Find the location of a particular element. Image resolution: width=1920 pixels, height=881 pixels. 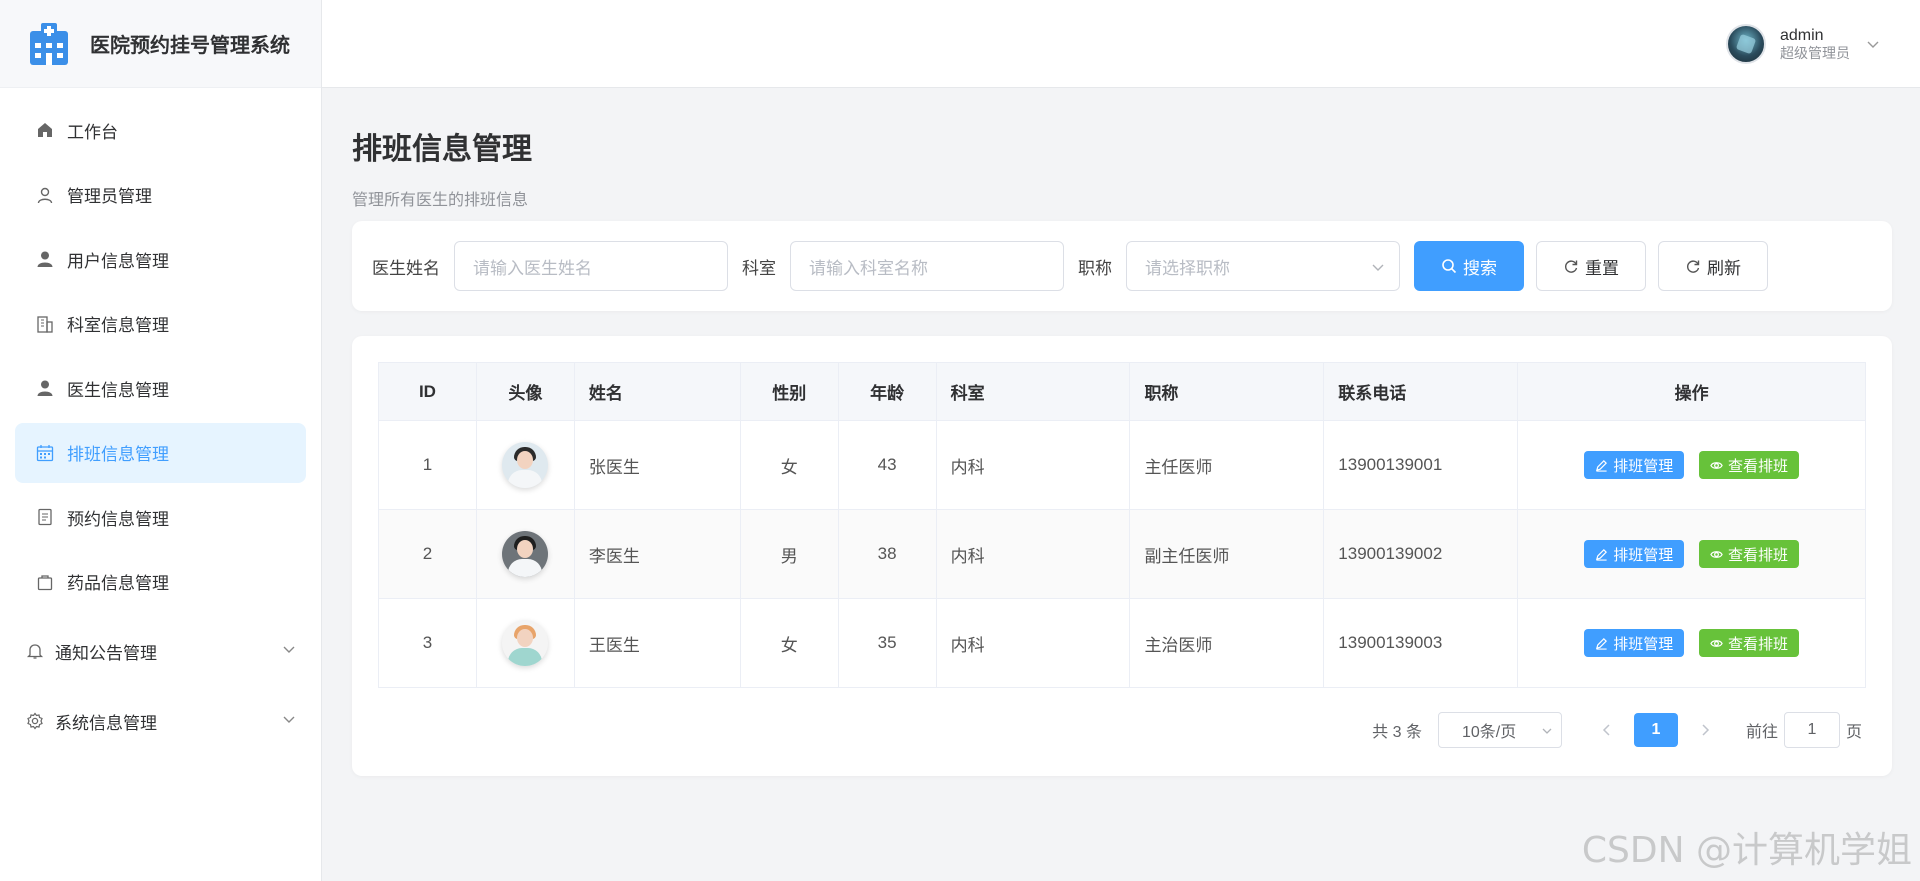

sidebar-item-label: 工作台 is located at coordinates (92, 132).